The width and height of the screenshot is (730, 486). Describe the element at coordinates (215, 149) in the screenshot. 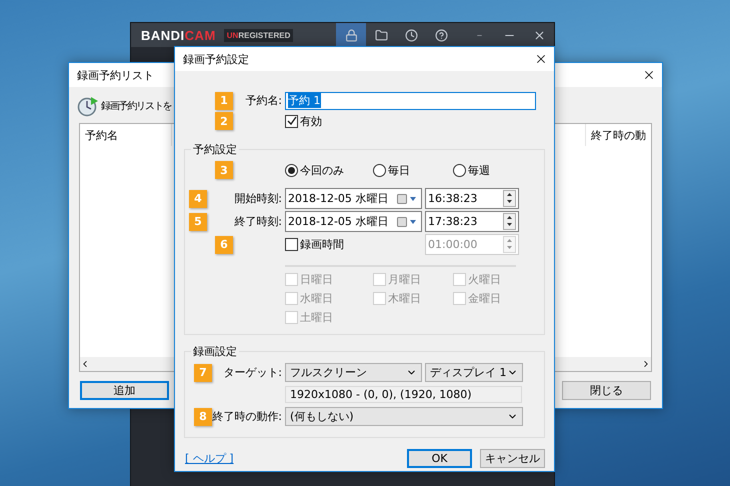

I see `group-legend: 予約設定` at that location.